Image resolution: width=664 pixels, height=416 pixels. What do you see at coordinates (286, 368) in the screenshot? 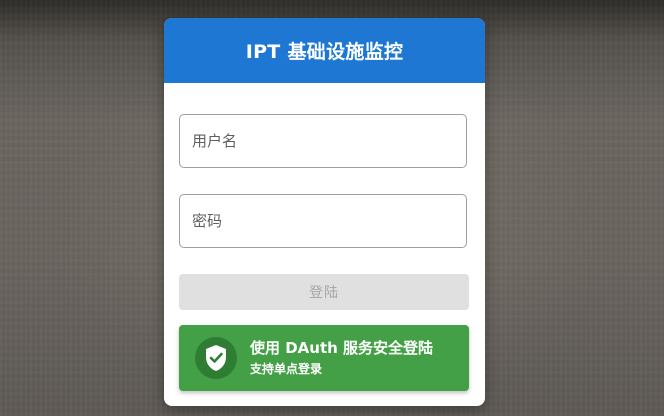
I see `dauth-sub-label: 支持单点登录` at bounding box center [286, 368].